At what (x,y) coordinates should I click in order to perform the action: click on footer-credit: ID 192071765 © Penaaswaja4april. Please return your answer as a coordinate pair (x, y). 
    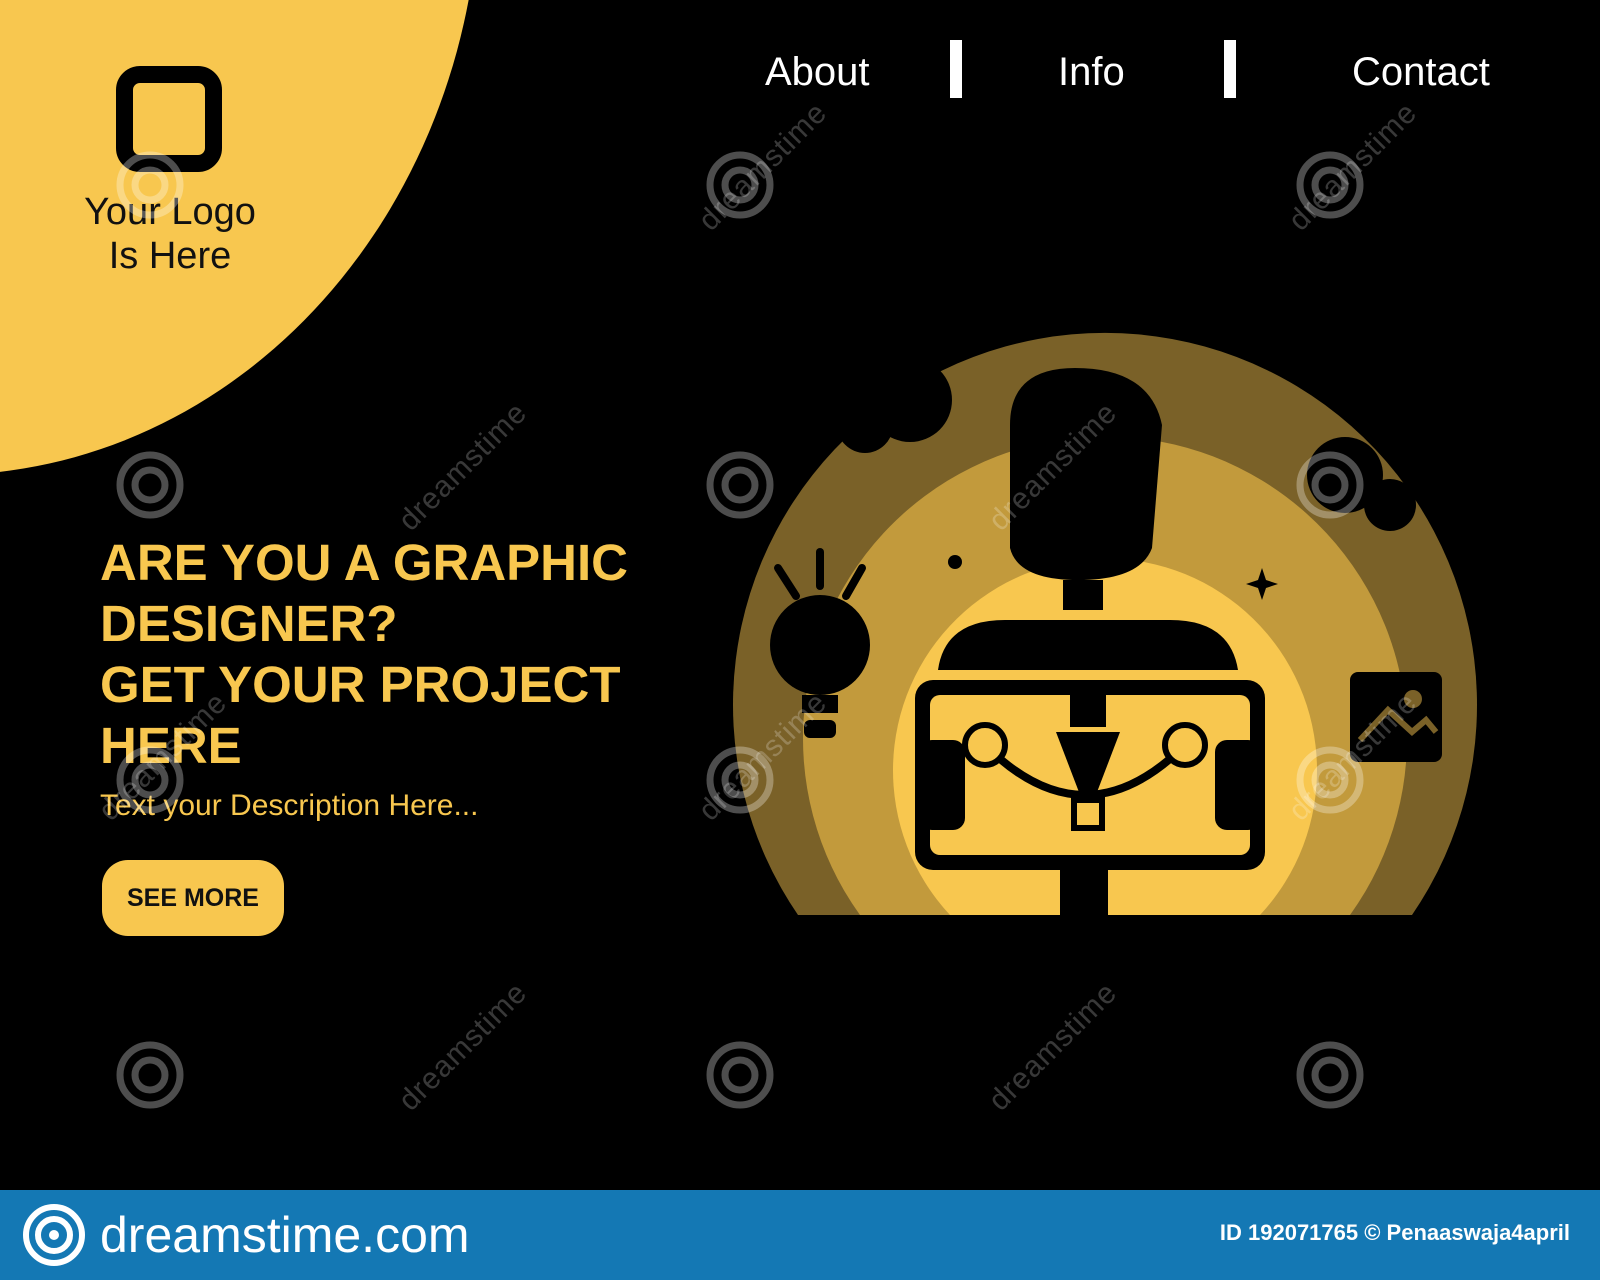
    Looking at the image, I should click on (1394, 1232).